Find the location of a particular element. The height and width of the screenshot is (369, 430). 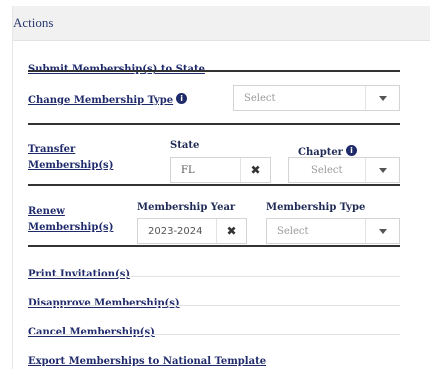

disapprove-memberships-link: Disapprove Membership(s) is located at coordinates (104, 303).